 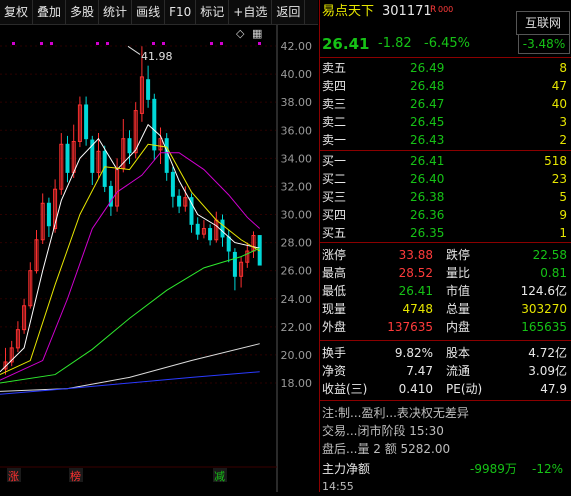 I want to click on asks-row-3: 卖二 26.45 3, so click(x=444, y=122).